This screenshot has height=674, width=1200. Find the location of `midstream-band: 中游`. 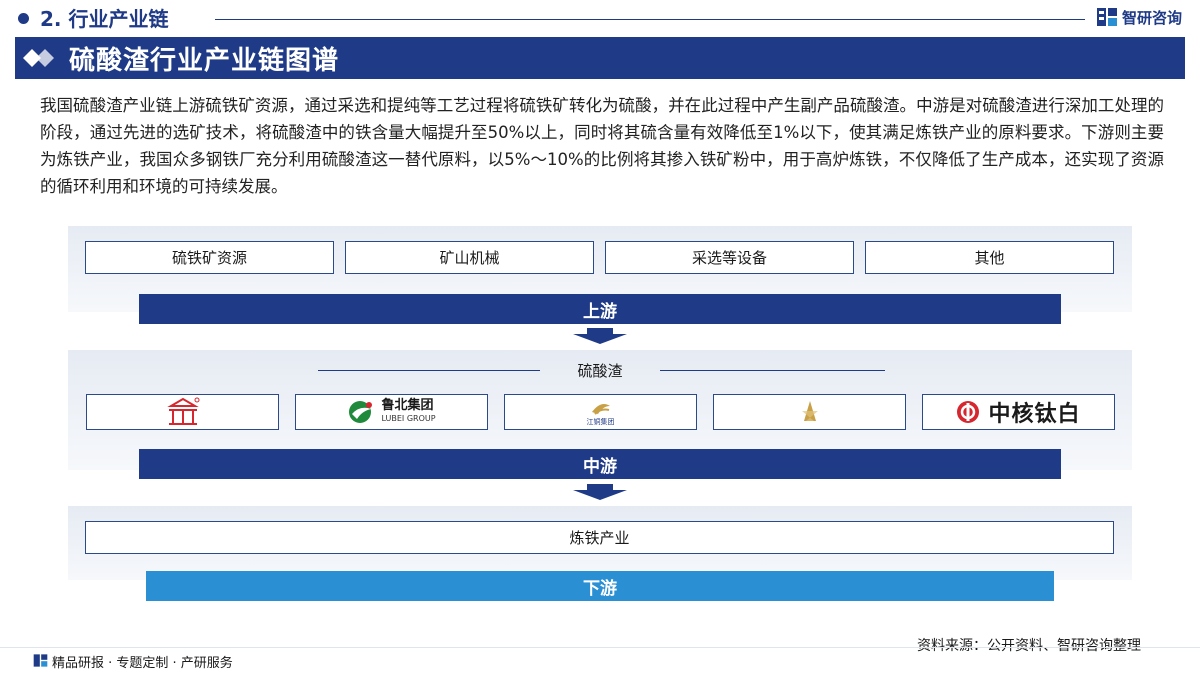

midstream-band: 中游 is located at coordinates (600, 464).